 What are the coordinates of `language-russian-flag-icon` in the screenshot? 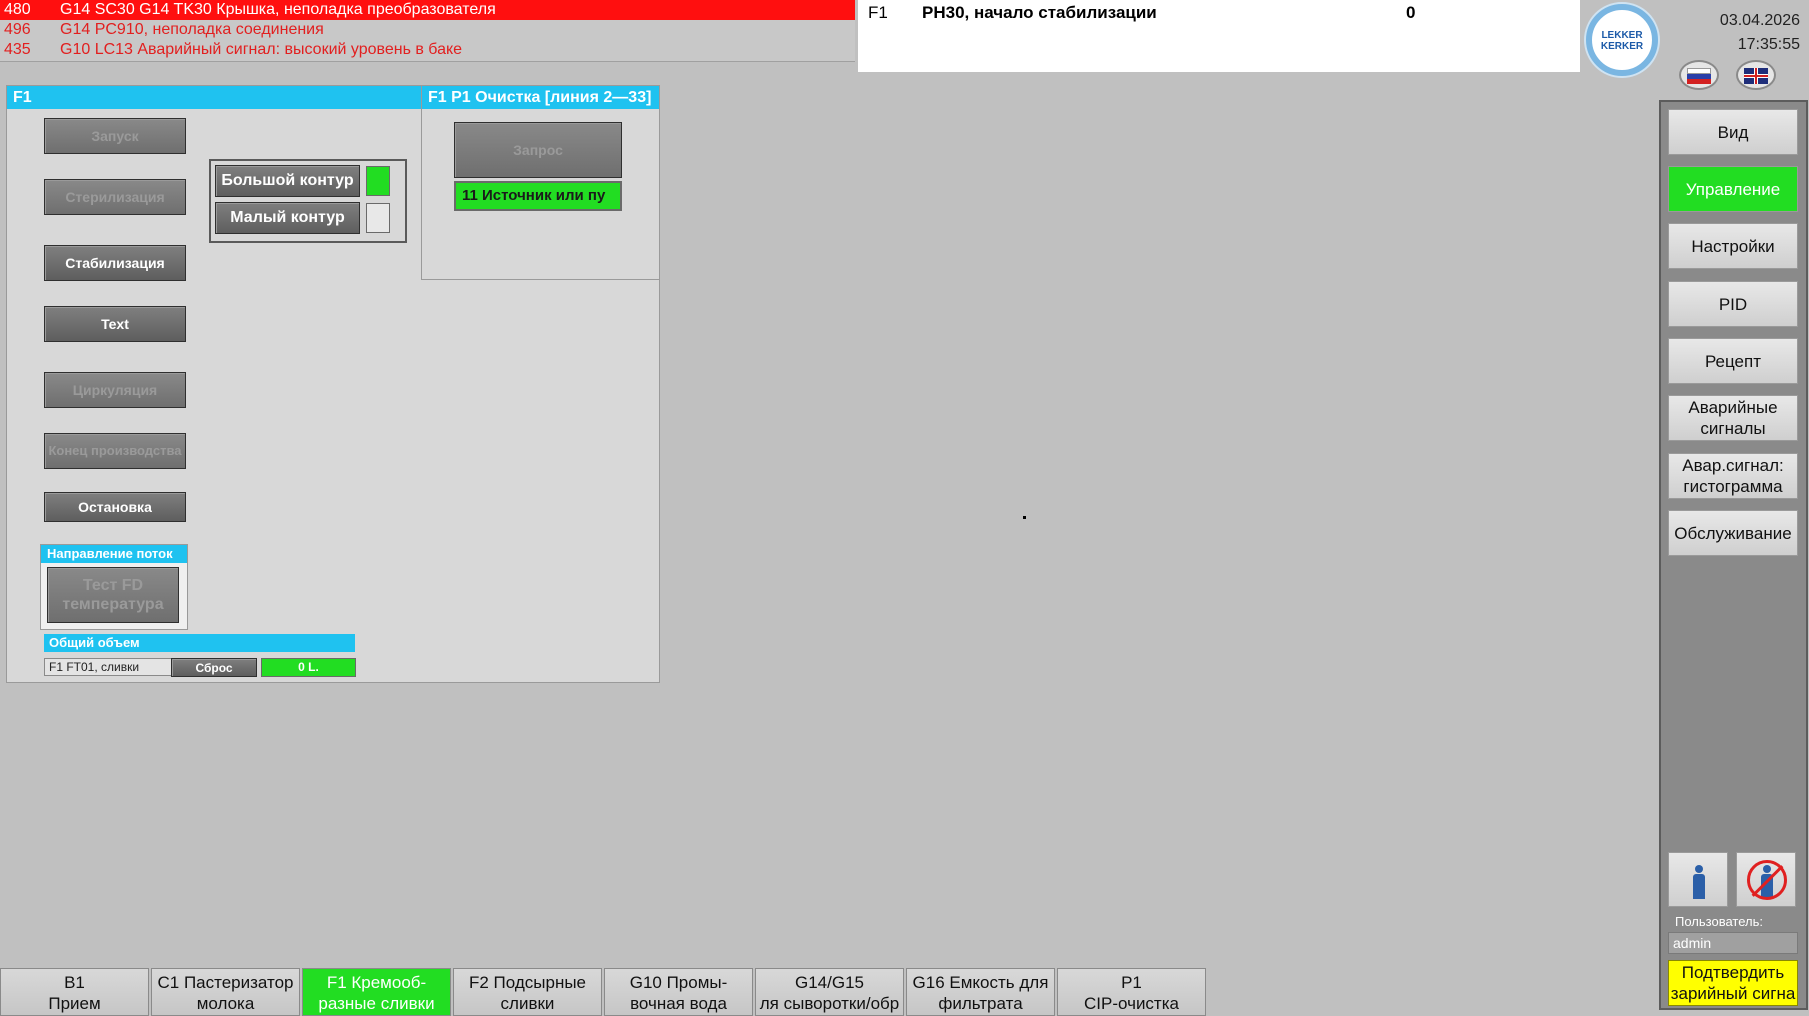 It's located at (1699, 75).